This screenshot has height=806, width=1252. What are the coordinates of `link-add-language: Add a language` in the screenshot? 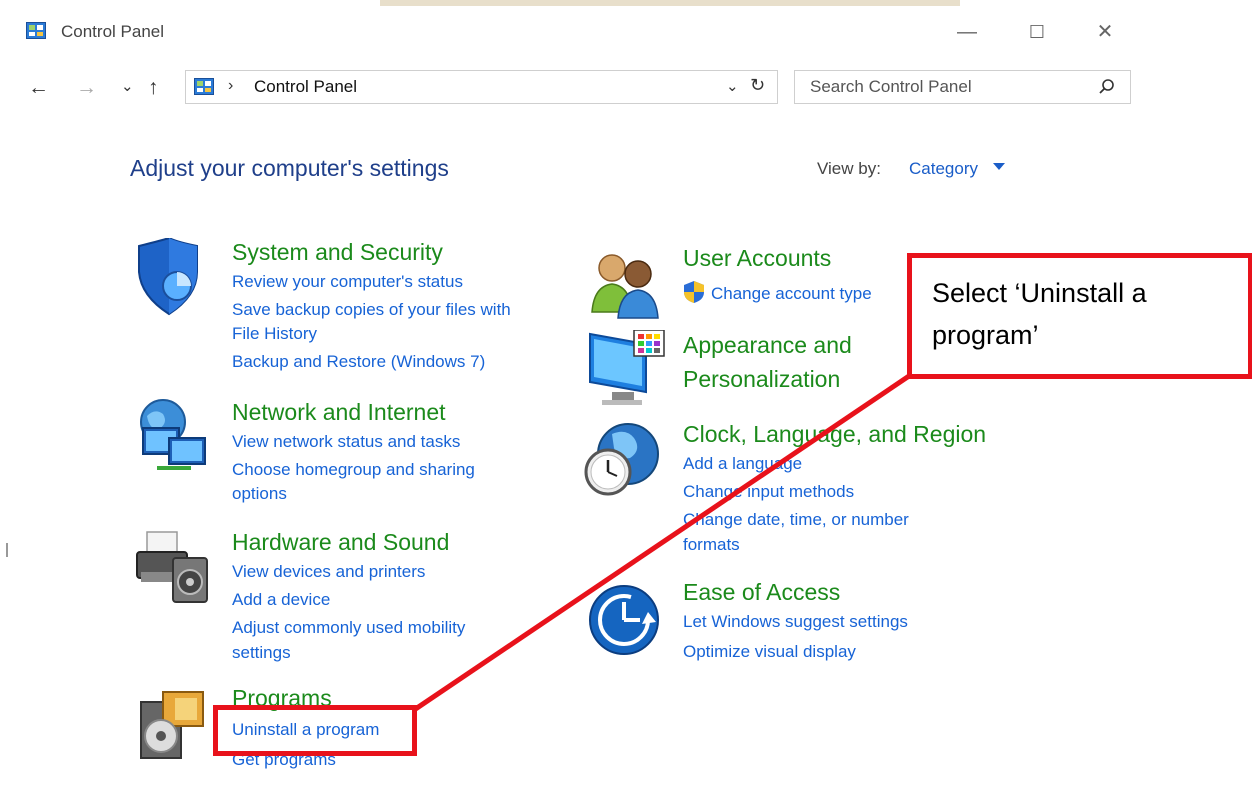 It's located at (742, 464).